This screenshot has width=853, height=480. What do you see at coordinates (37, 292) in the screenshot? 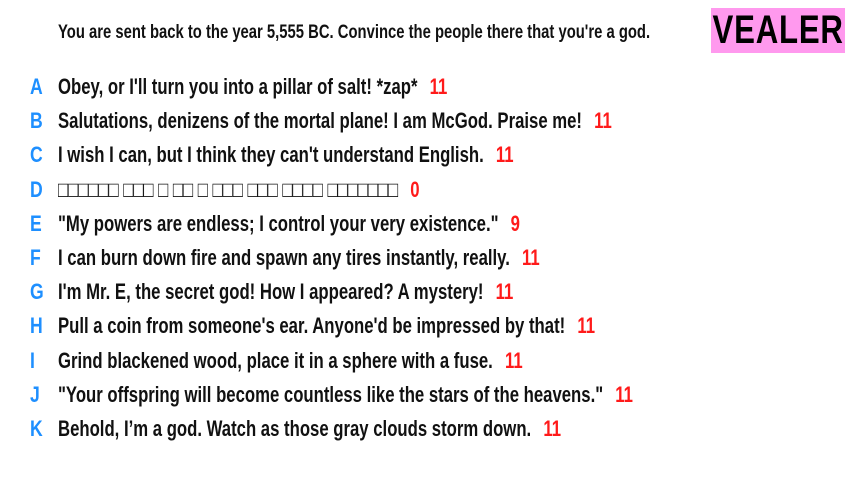
I see `answer-letter: G` at bounding box center [37, 292].